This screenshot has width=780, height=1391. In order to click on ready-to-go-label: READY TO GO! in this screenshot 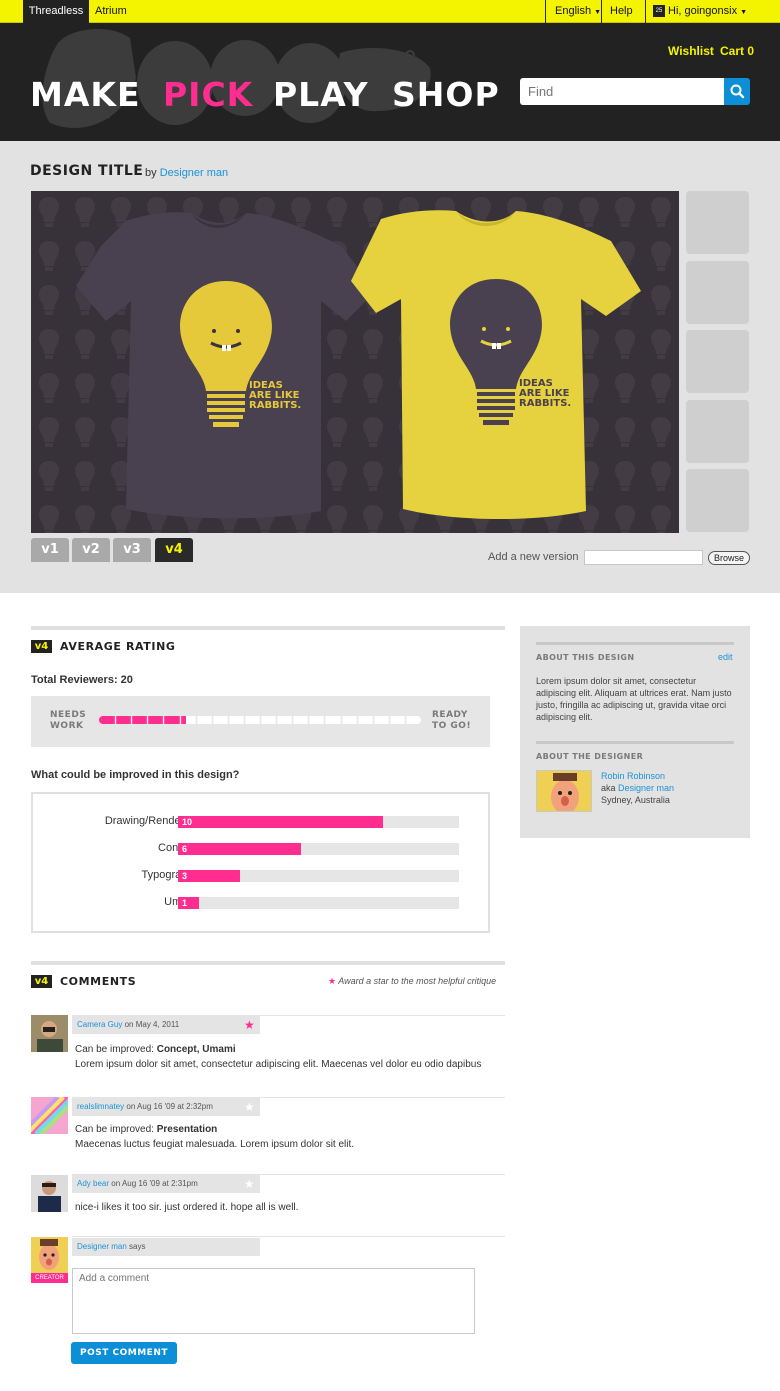, I will do `click(451, 721)`.